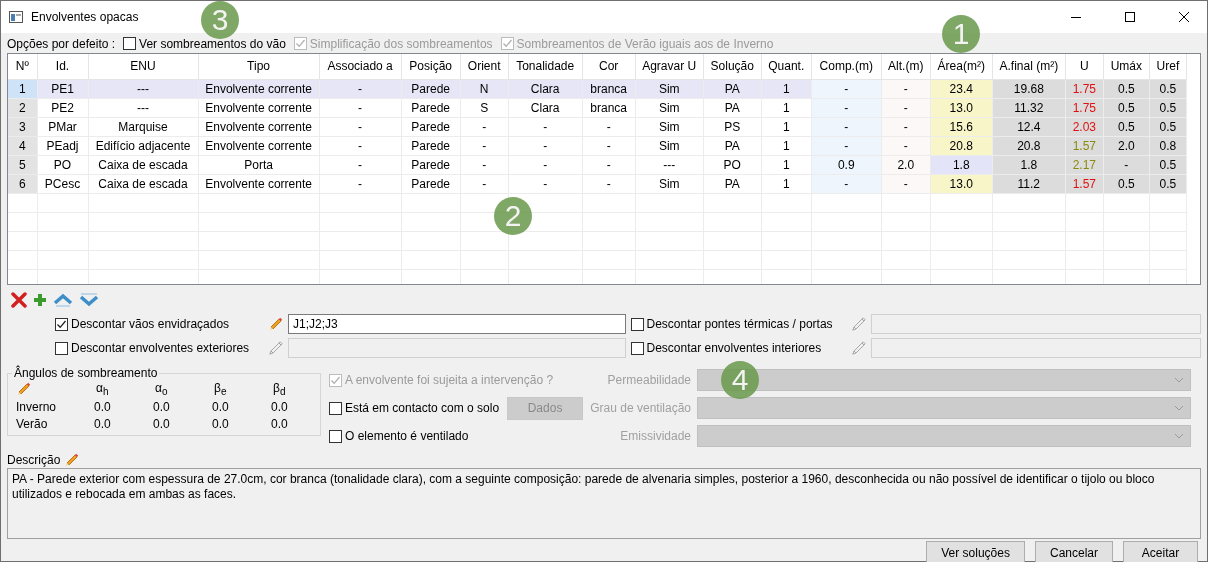 The width and height of the screenshot is (1208, 562). I want to click on move-down-icon, so click(89, 300).